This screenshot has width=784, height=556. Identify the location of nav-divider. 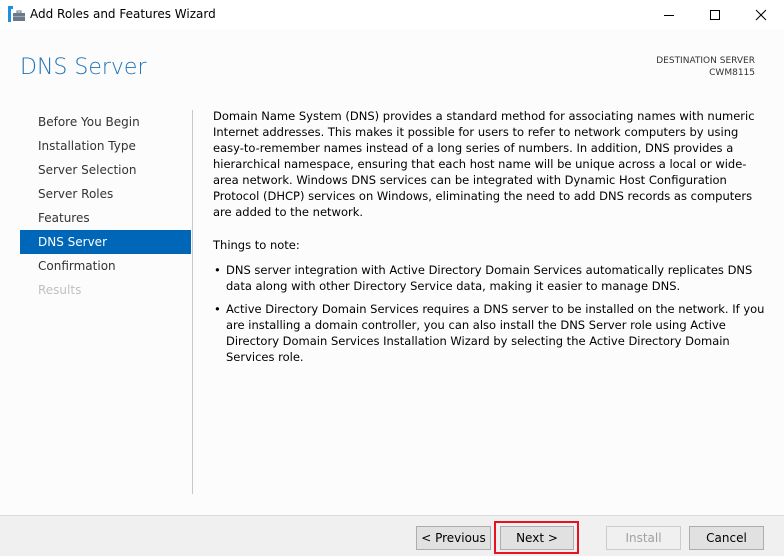
(192, 302).